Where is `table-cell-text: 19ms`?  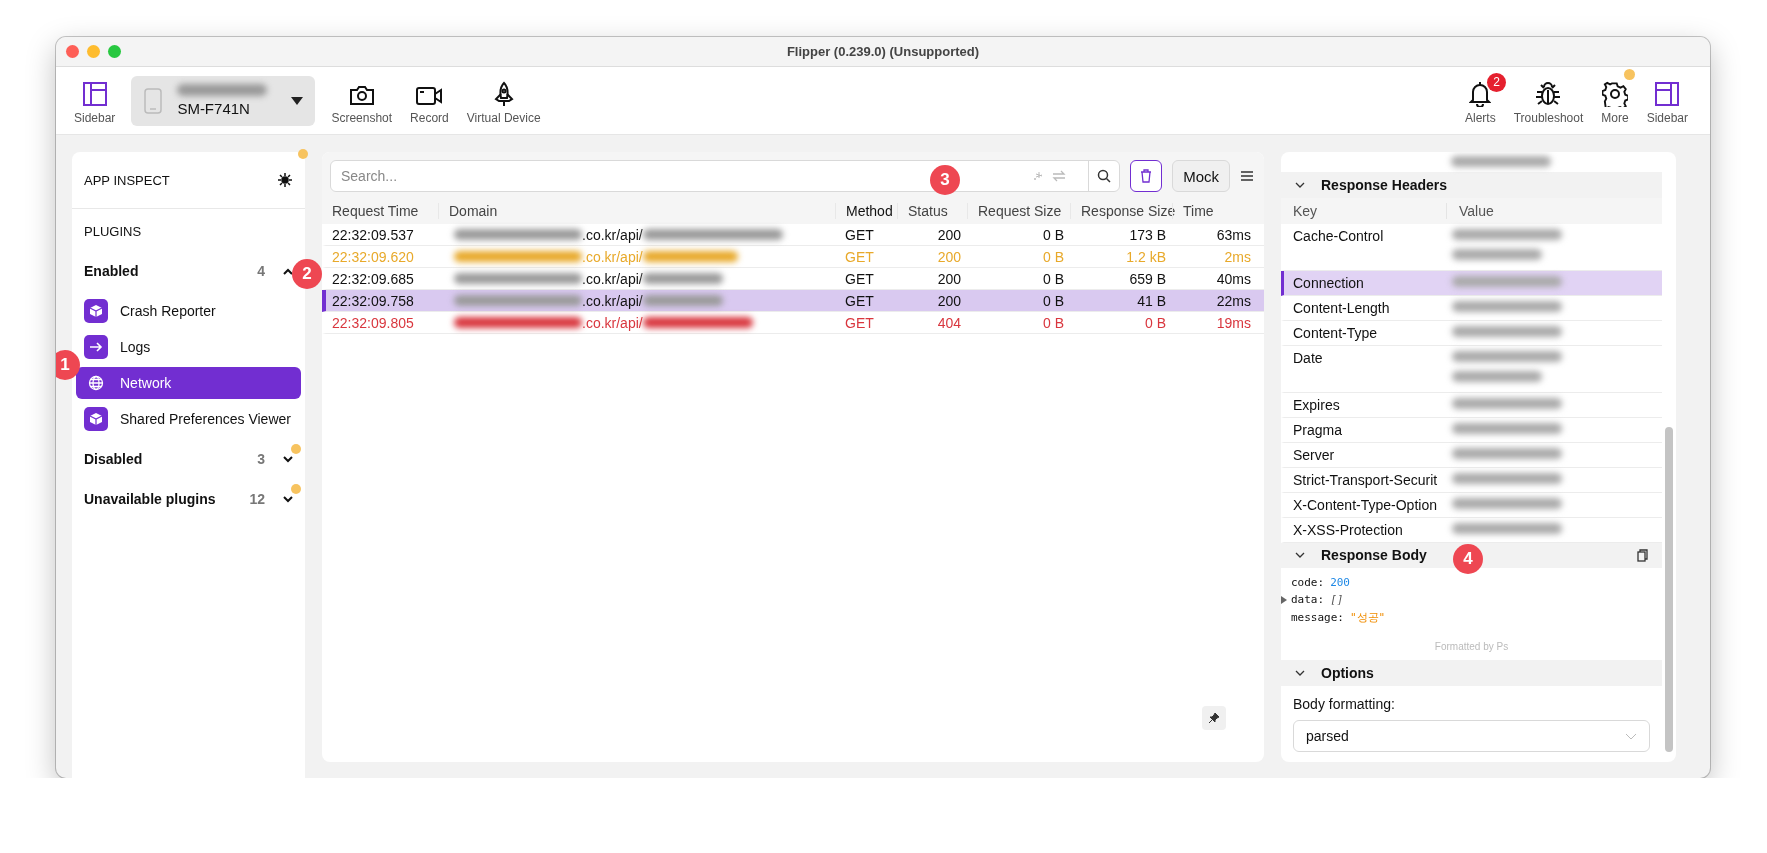
table-cell-text: 19ms is located at coordinates (1233, 322).